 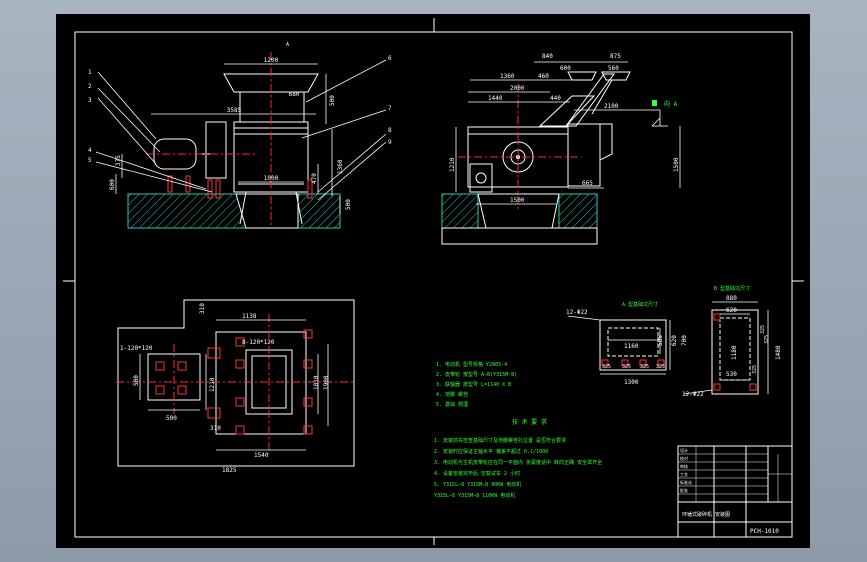 What do you see at coordinates (684, 490) in the screenshot?
I see `title-block-row: 批准` at bounding box center [684, 490].